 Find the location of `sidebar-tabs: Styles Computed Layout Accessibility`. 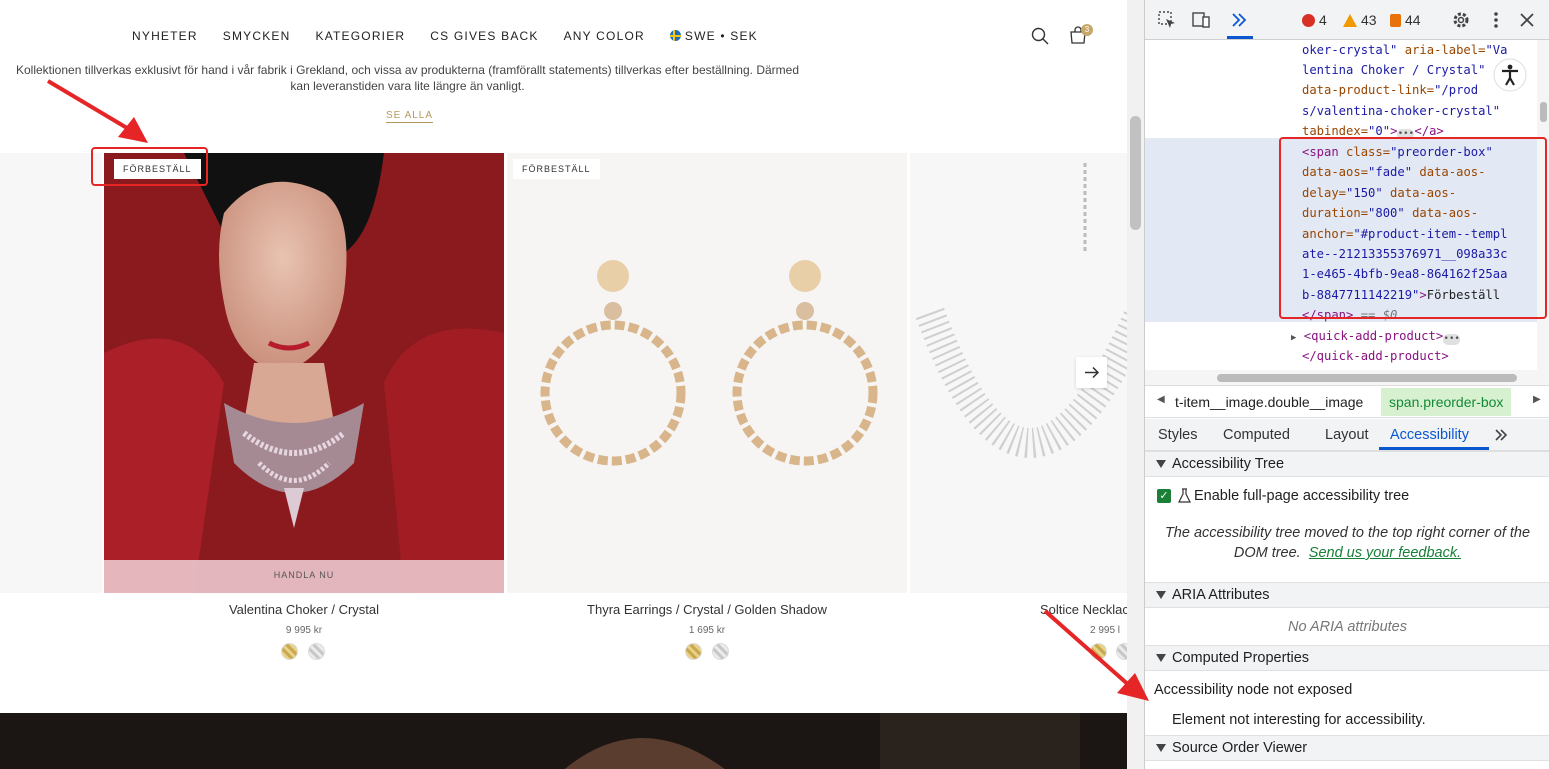

sidebar-tabs: Styles Computed Layout Accessibility is located at coordinates (1347, 435).